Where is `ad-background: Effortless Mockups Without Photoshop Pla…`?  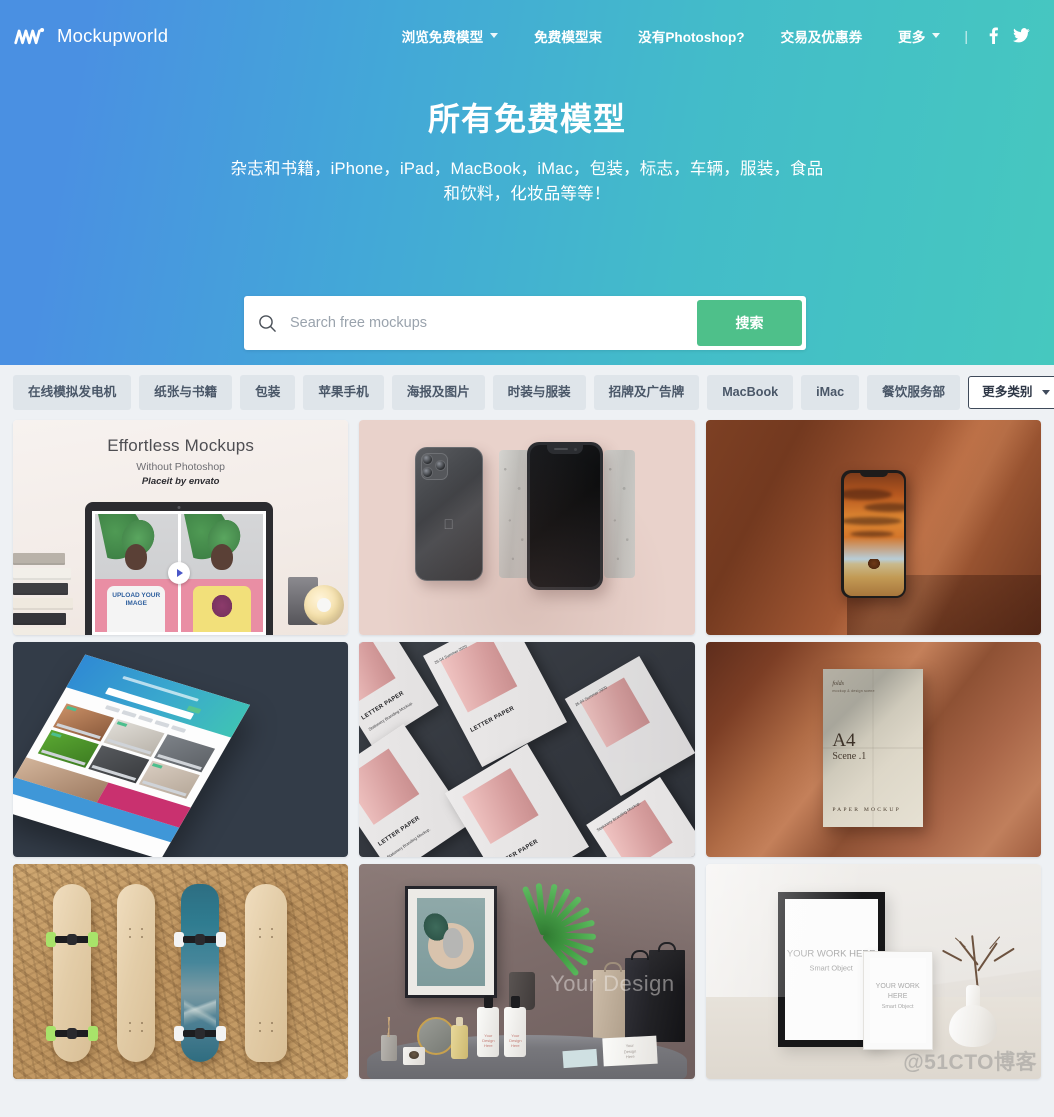 ad-background: Effortless Mockups Without Photoshop Pla… is located at coordinates (181, 527).